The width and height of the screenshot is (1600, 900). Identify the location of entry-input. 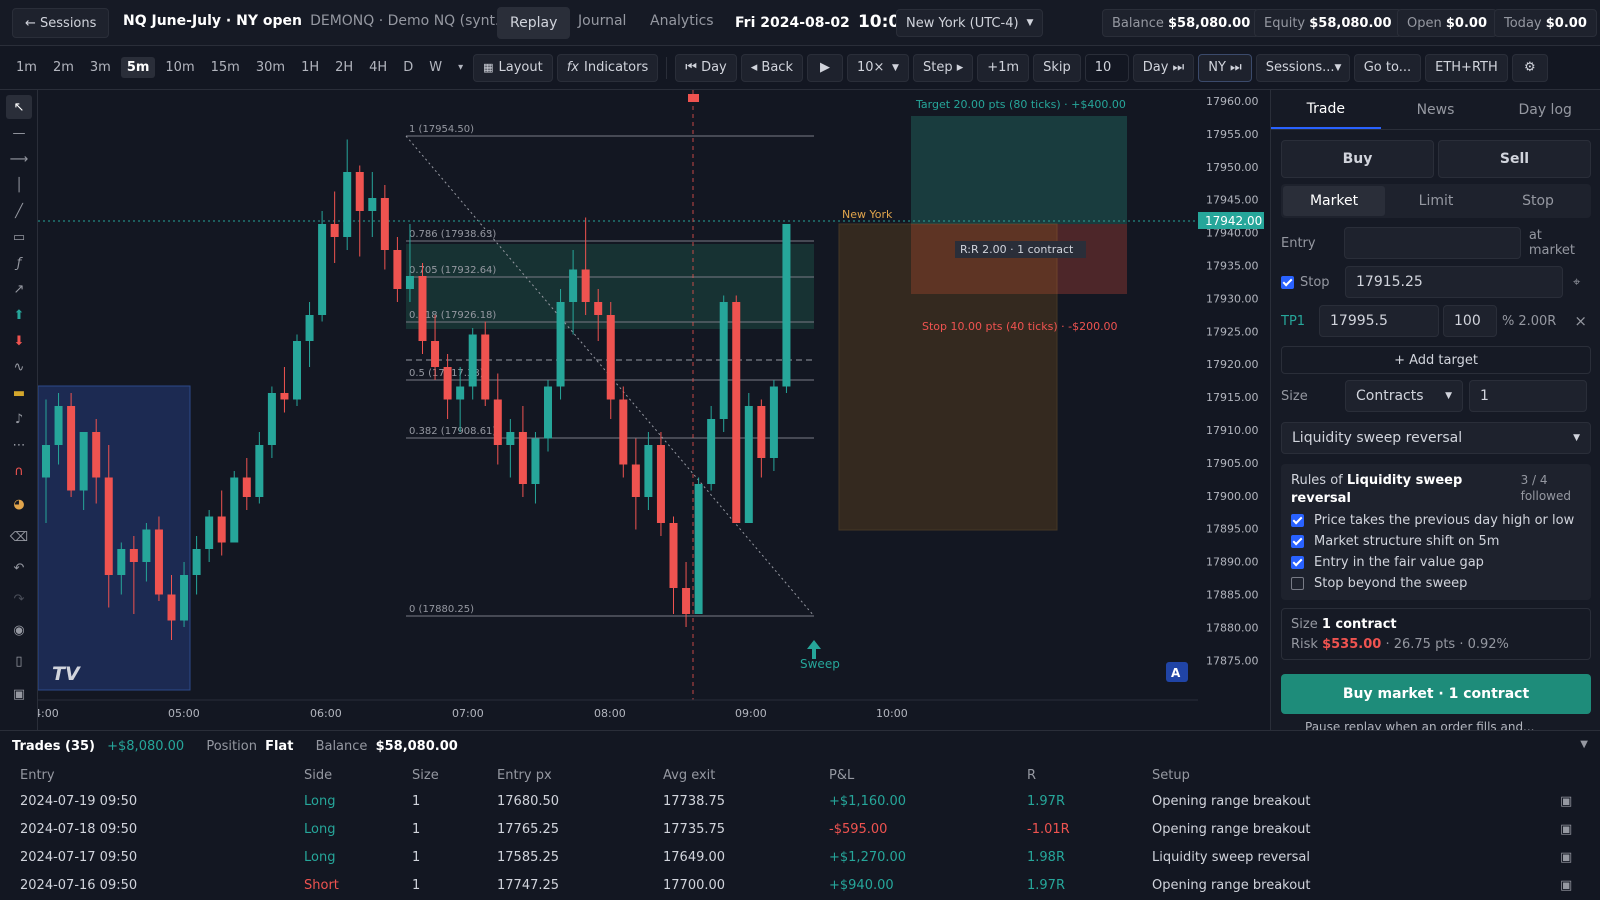
(1432, 243).